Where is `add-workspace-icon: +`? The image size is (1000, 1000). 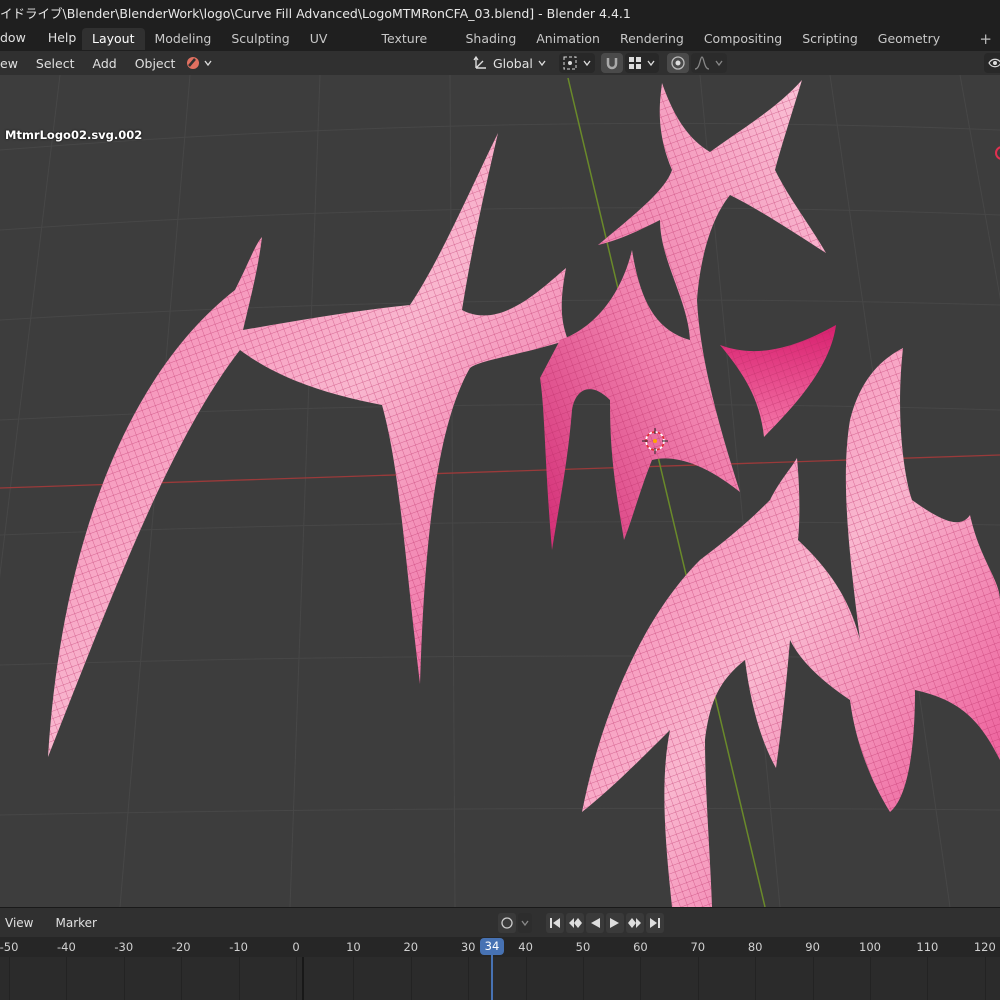 add-workspace-icon: + is located at coordinates (985, 39).